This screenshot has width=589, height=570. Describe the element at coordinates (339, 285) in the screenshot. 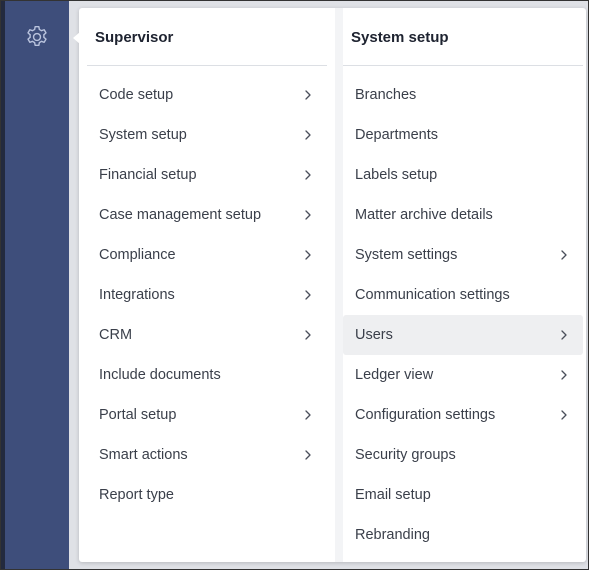

I see `column-divider` at that location.